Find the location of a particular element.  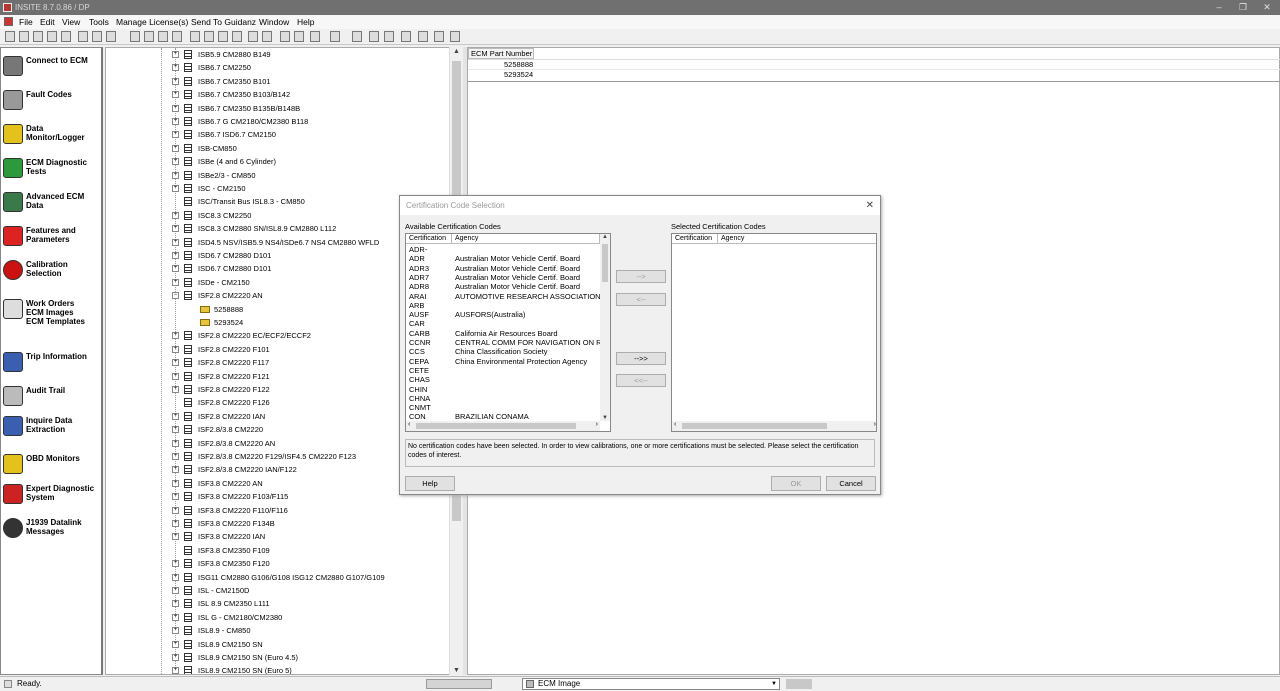

toolbar-stop2-icon is located at coordinates (423, 36).